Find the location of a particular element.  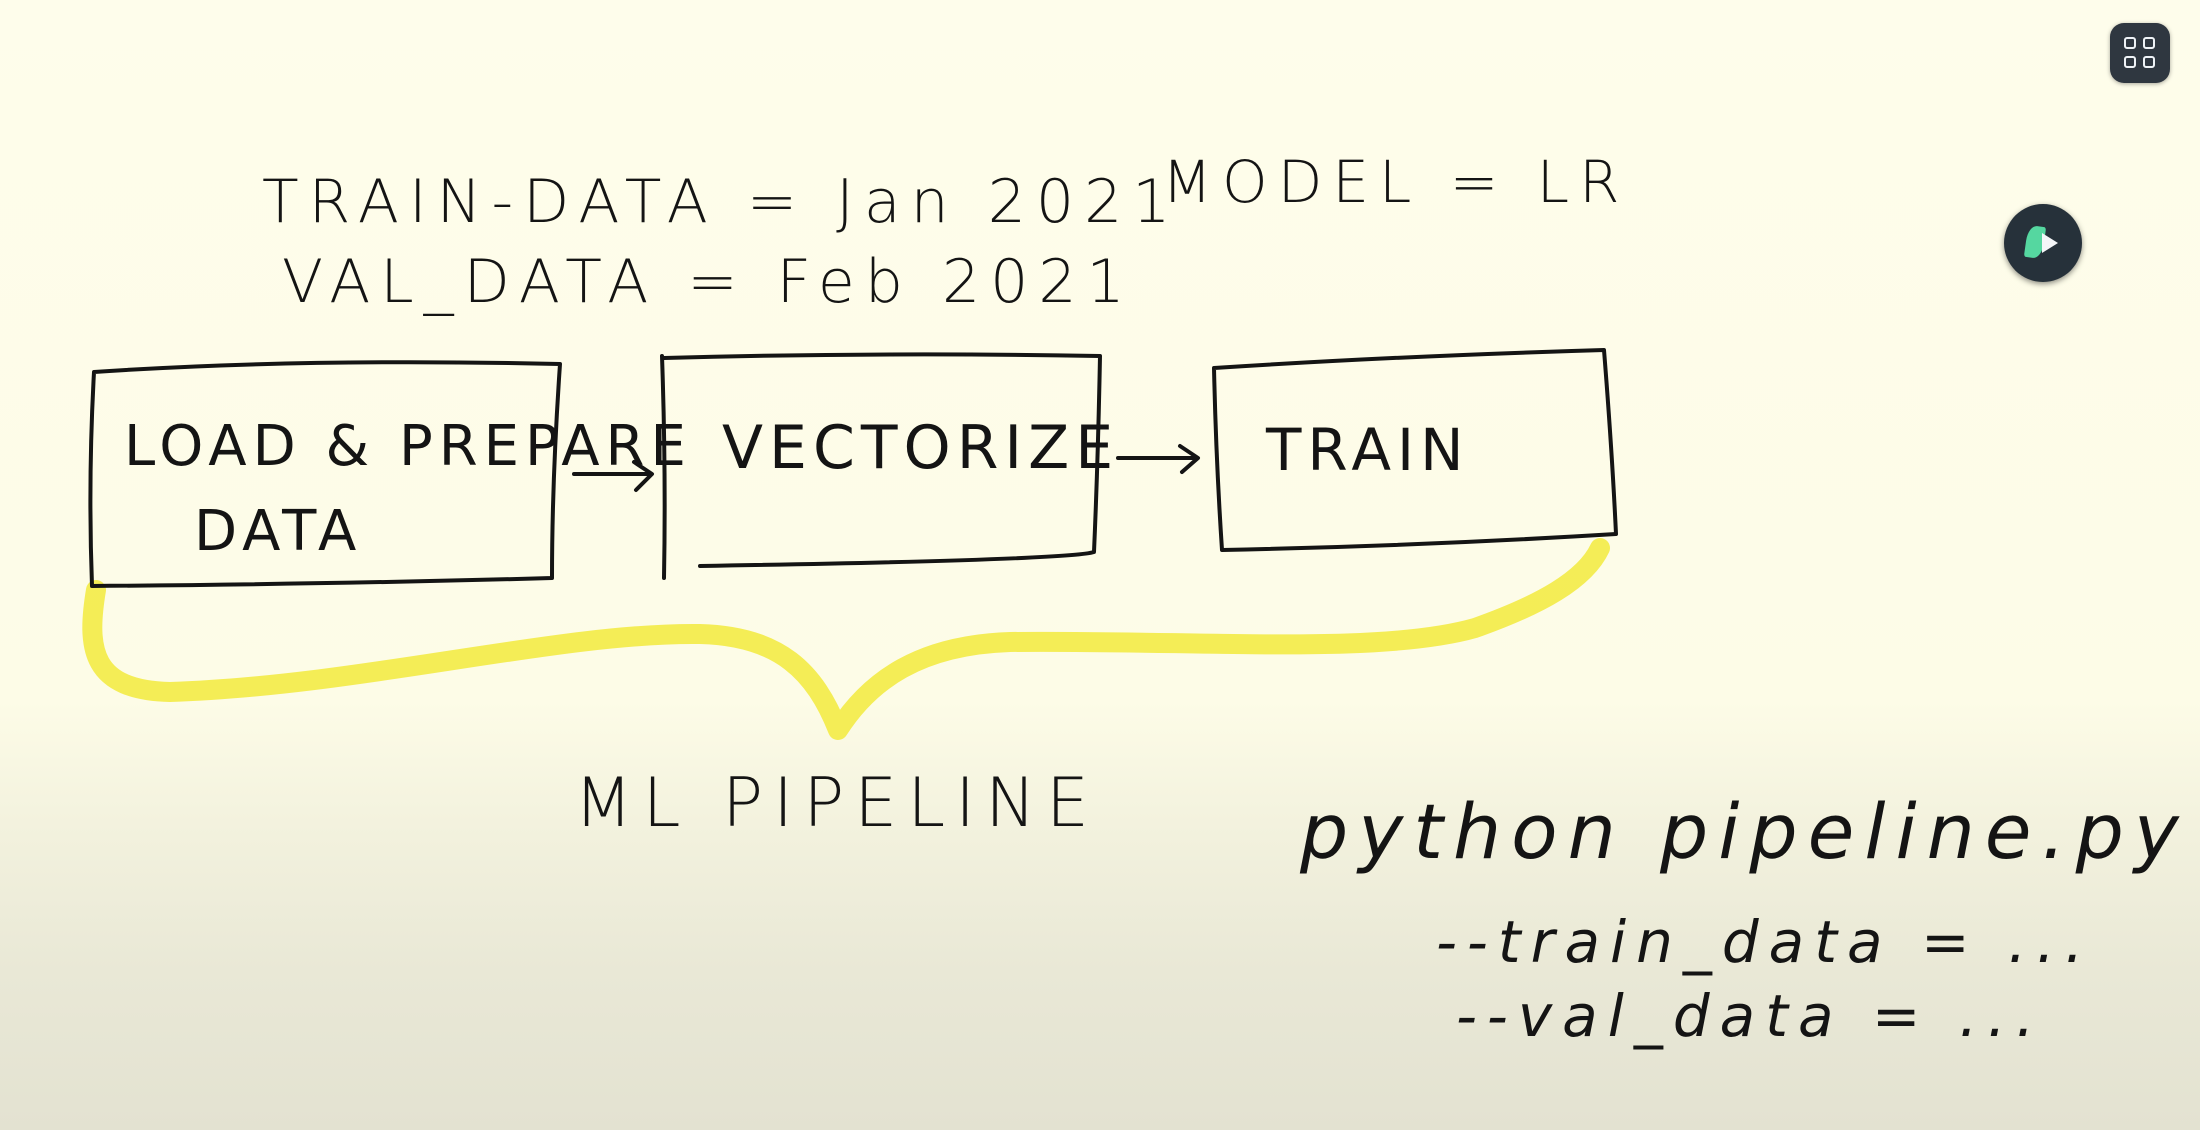

model-annotation: MODEL = LR is located at coordinates (1395, 182).